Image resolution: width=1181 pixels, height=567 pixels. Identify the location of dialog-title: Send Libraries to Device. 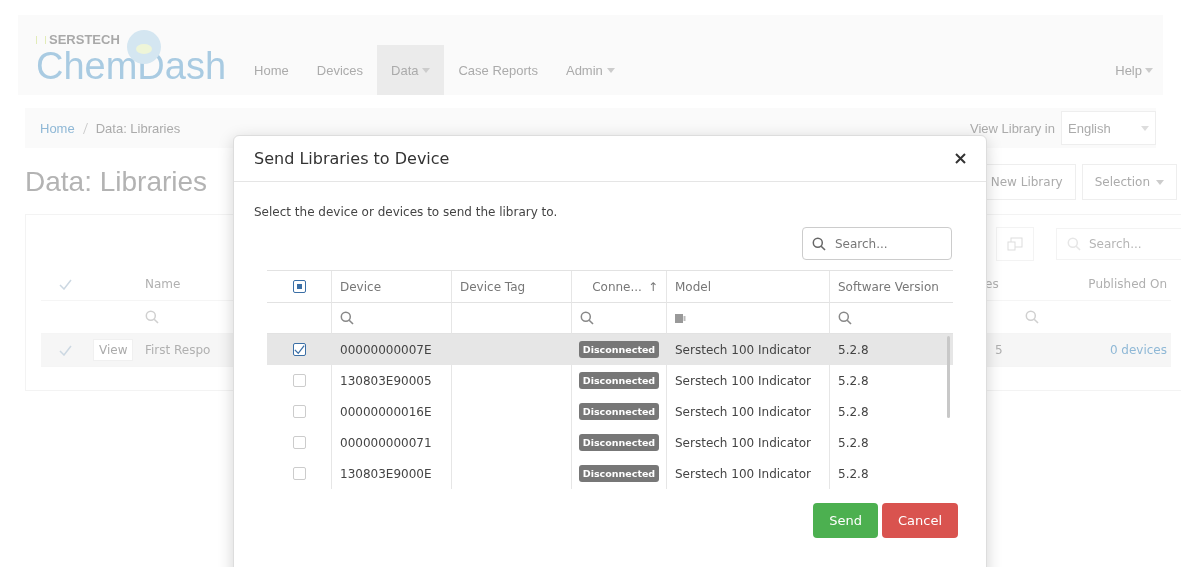
(352, 158).